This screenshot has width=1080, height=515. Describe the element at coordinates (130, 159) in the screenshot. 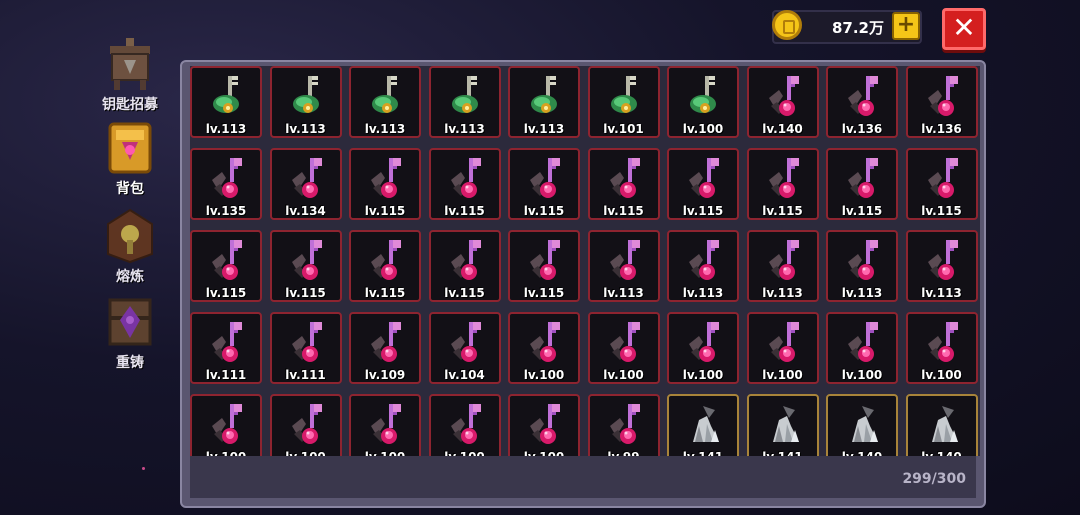

I see `sidebar-item-backpack: 背包` at that location.